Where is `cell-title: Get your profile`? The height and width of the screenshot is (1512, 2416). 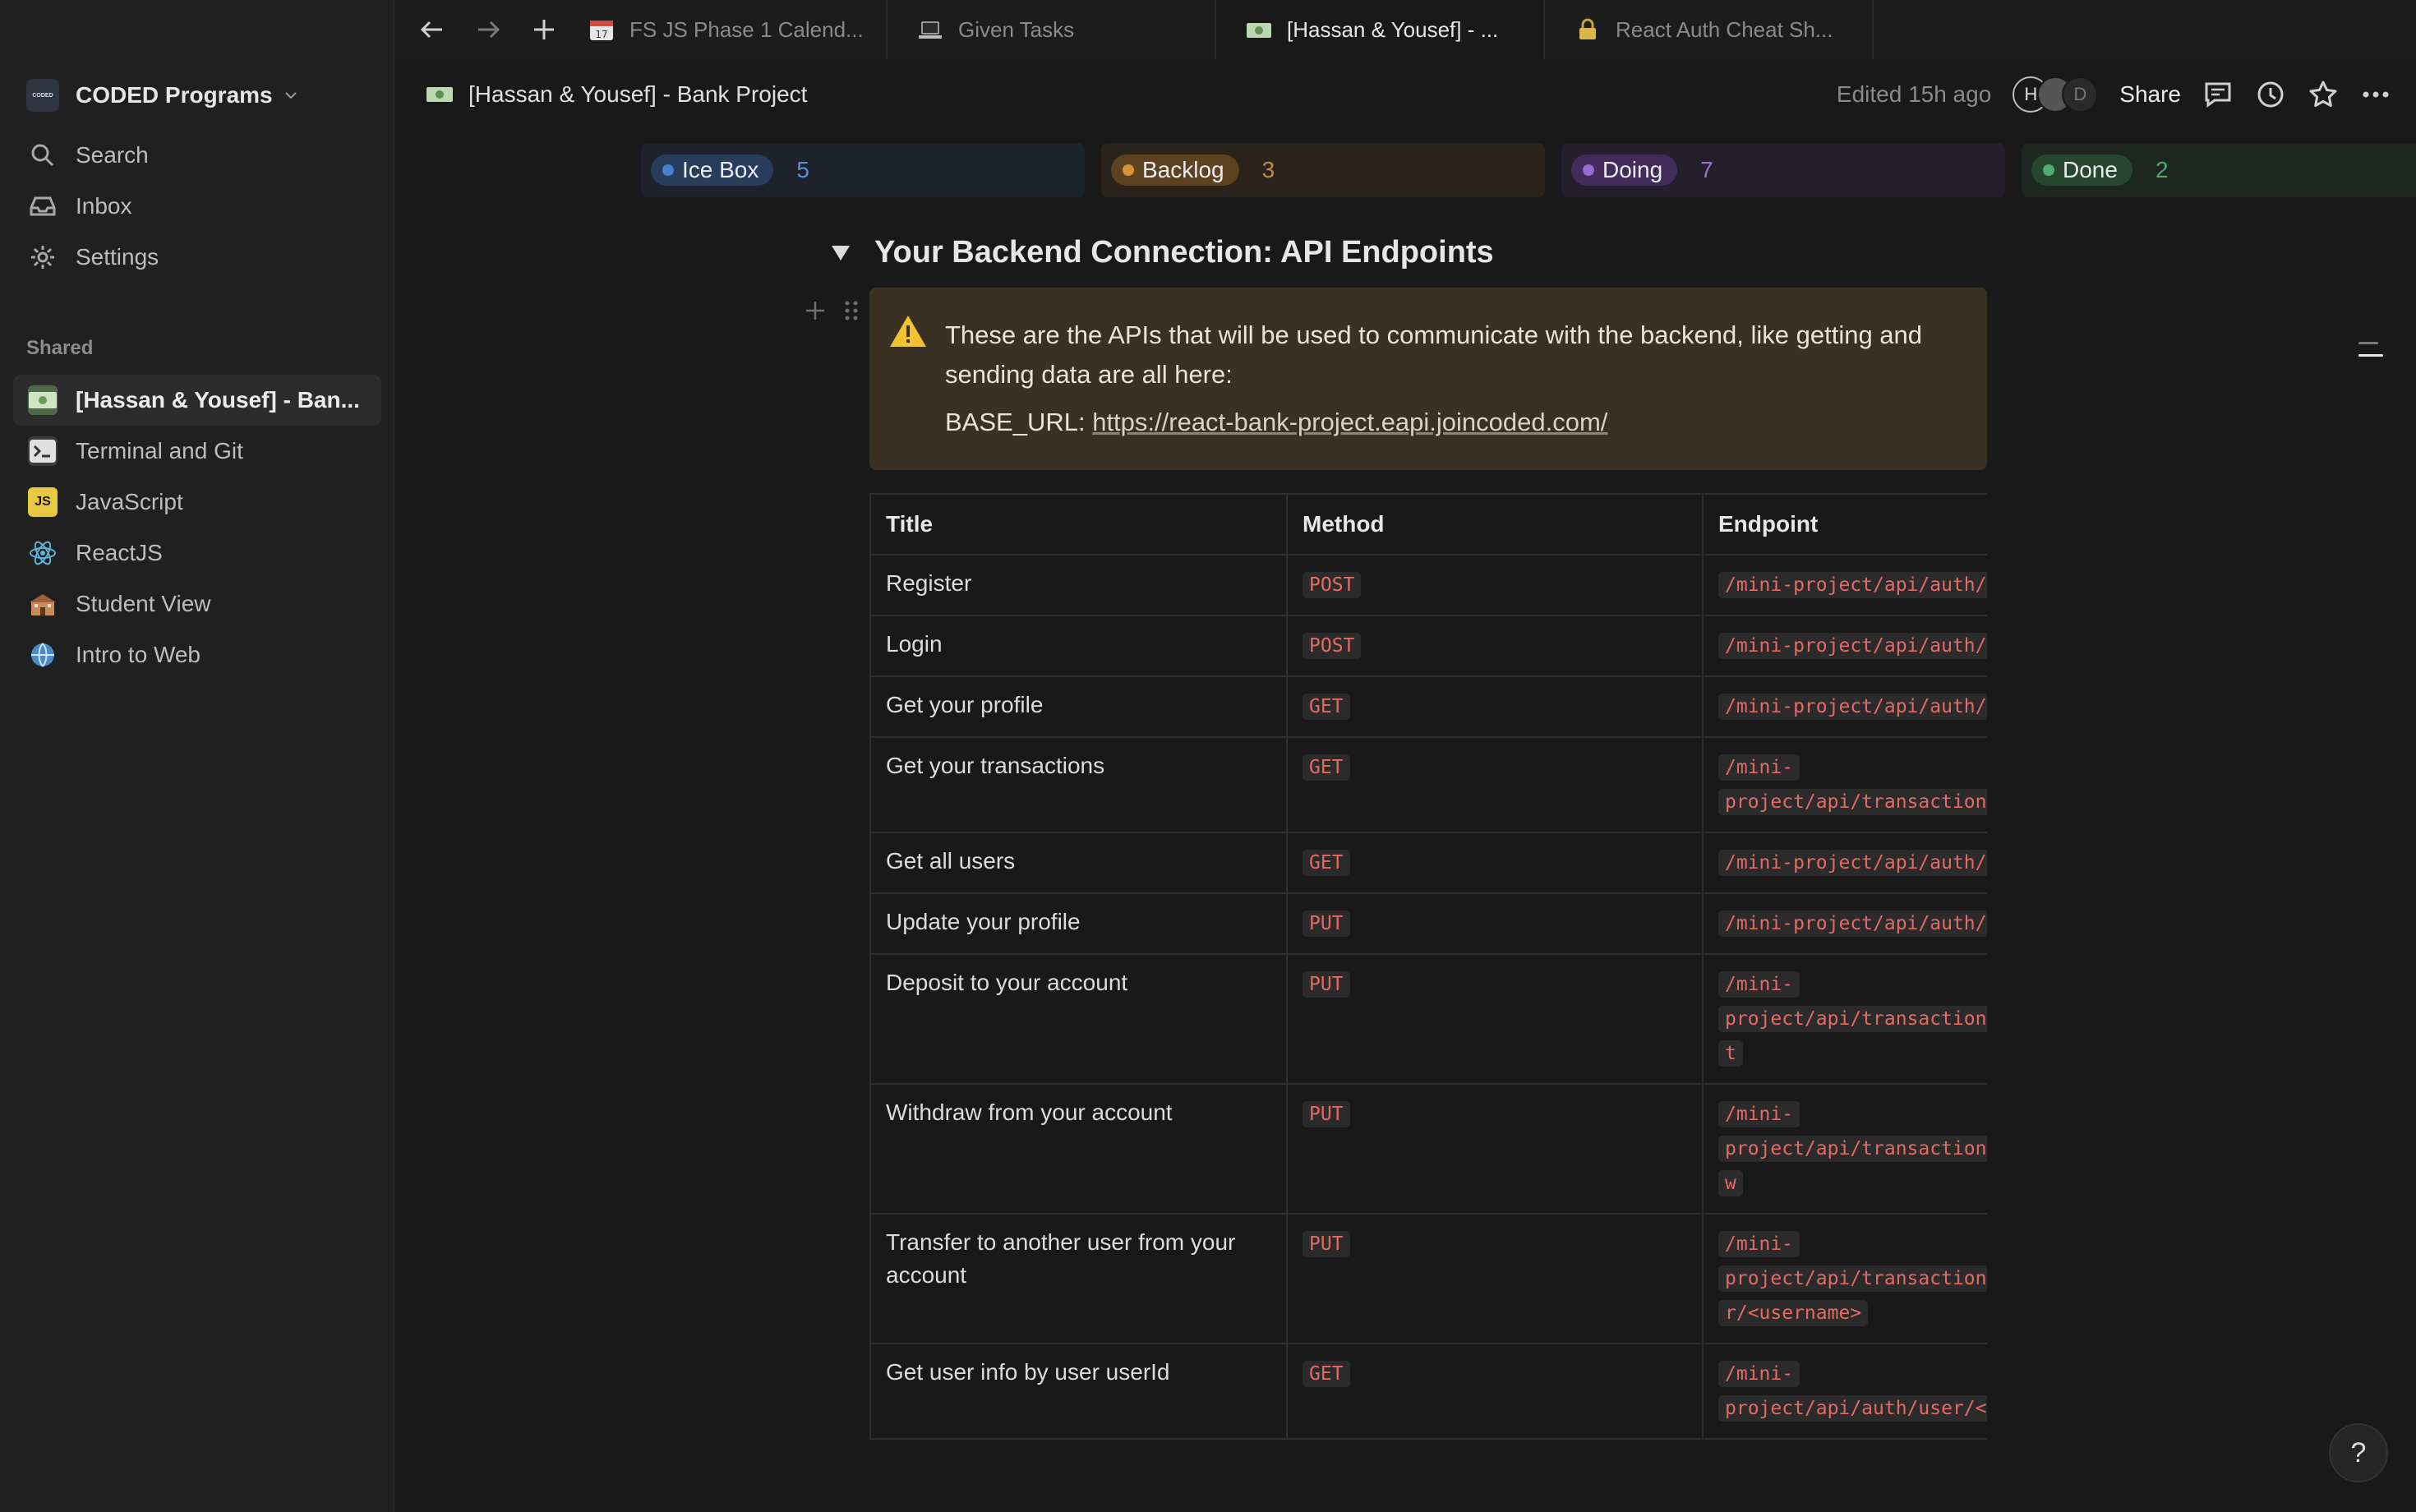
cell-title: Get your profile is located at coordinates (1080, 707).